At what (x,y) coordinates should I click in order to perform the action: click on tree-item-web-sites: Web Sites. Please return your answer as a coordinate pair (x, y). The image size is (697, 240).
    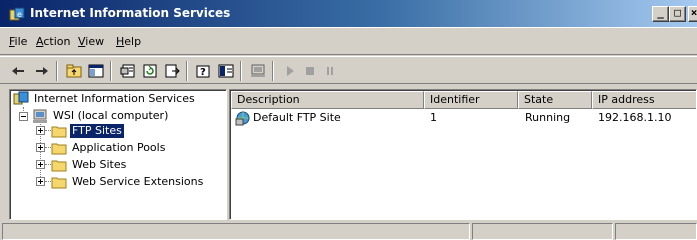
    Looking at the image, I should click on (89, 165).